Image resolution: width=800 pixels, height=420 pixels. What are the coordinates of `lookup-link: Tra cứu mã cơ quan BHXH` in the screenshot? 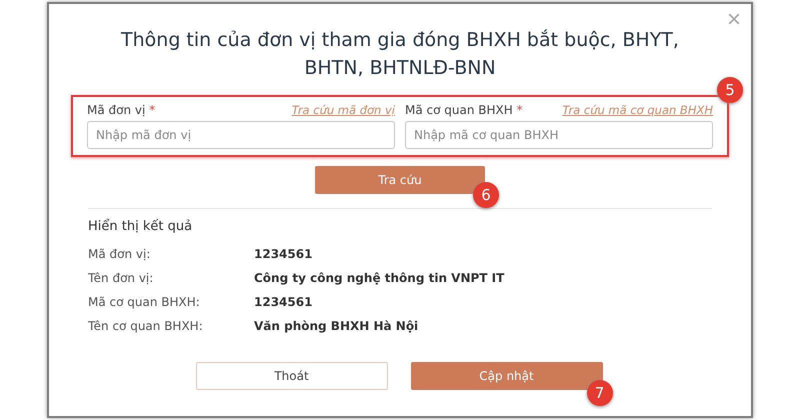 It's located at (637, 110).